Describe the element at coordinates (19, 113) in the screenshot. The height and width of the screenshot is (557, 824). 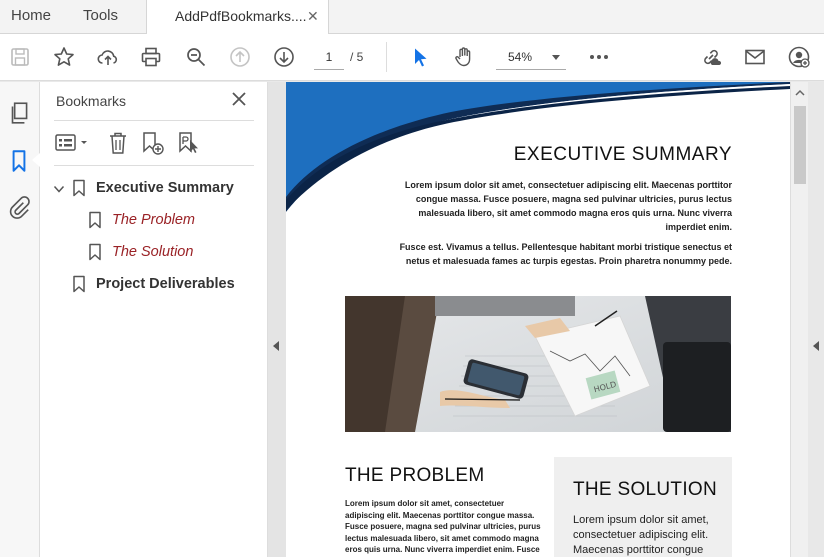
I see `pages-icon` at that location.